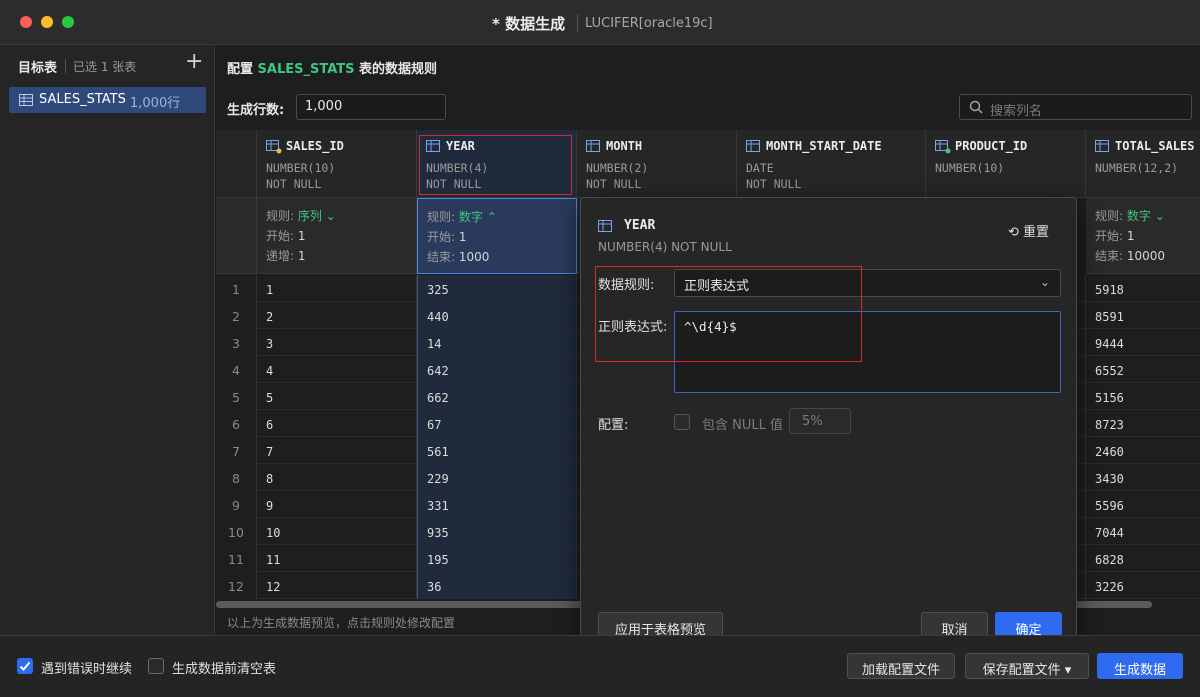 Image resolution: width=1200 pixels, height=697 pixels. What do you see at coordinates (156, 666) in the screenshot?
I see `clear-table-checkbox` at bounding box center [156, 666].